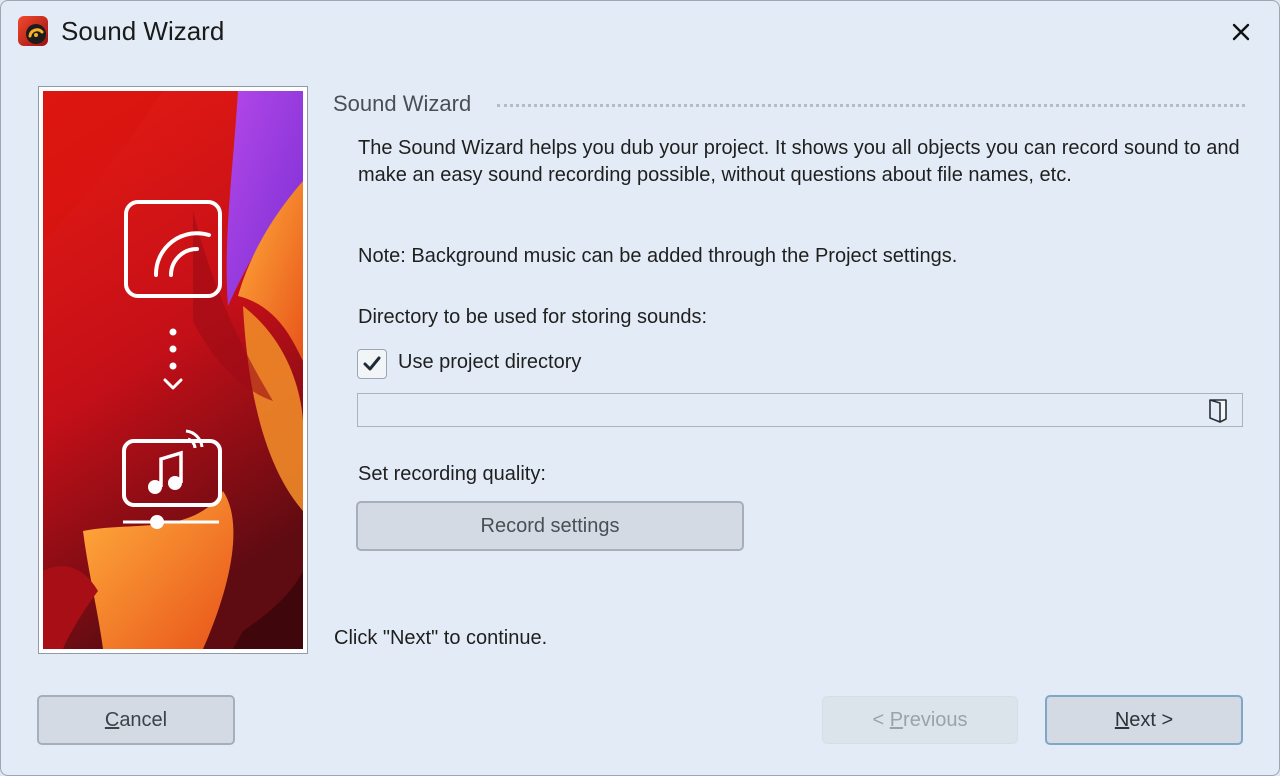 This screenshot has height=776, width=1280. Describe the element at coordinates (112, 719) in the screenshot. I see `cancel-mnemonic: C` at that location.